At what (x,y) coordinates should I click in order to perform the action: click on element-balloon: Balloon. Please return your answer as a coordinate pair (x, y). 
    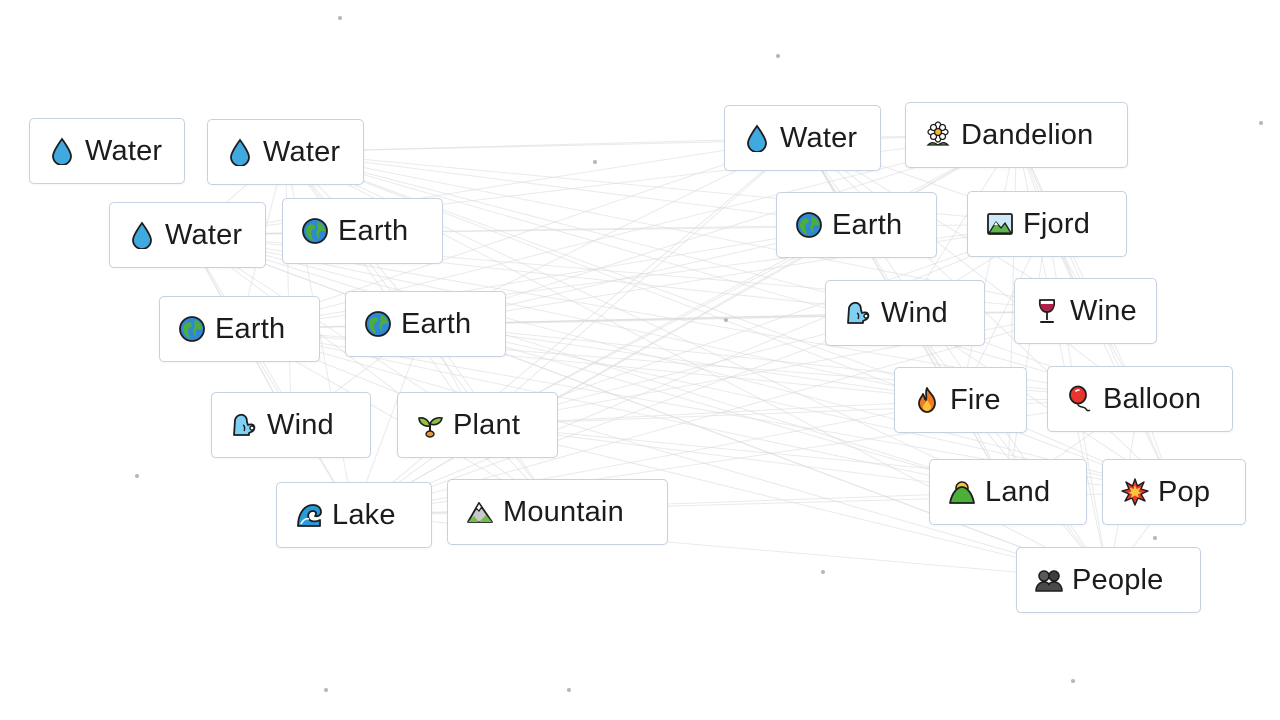
    Looking at the image, I should click on (1140, 399).